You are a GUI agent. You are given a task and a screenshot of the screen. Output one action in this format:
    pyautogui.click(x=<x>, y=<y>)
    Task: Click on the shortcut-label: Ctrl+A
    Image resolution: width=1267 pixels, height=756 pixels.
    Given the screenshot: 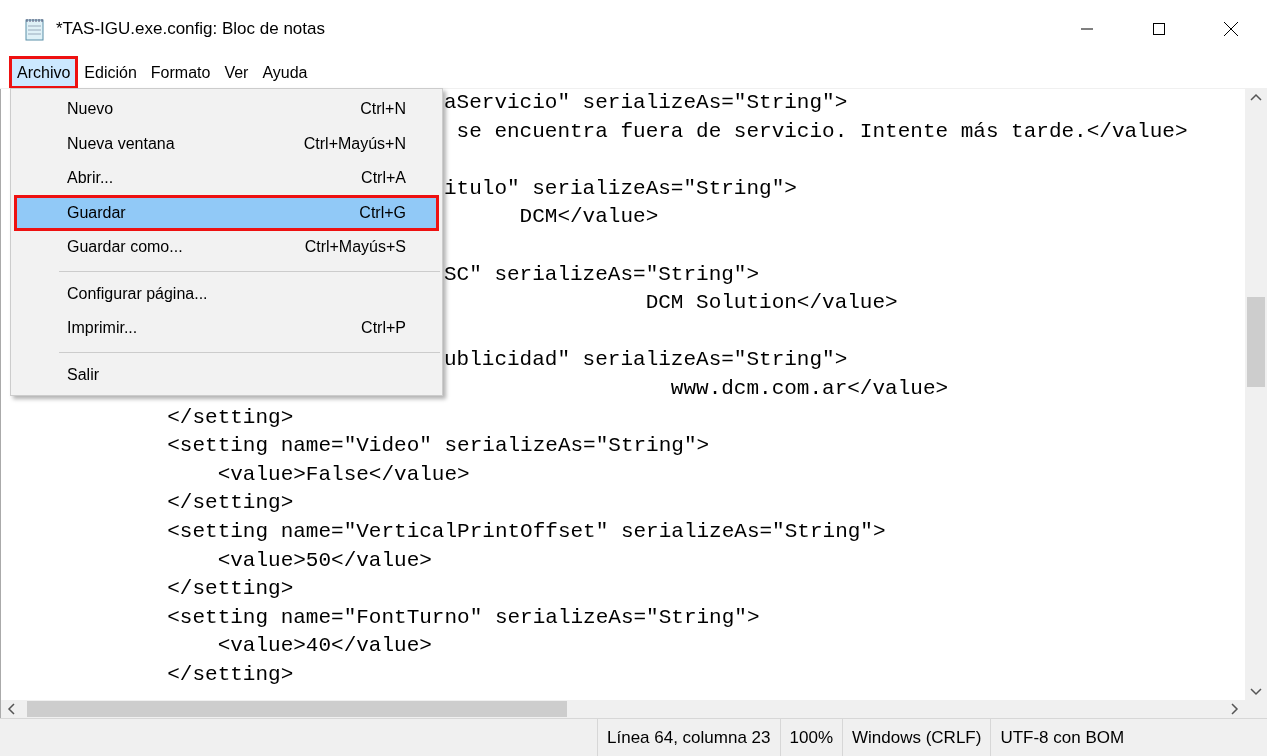 What is the action you would take?
    pyautogui.click(x=383, y=178)
    